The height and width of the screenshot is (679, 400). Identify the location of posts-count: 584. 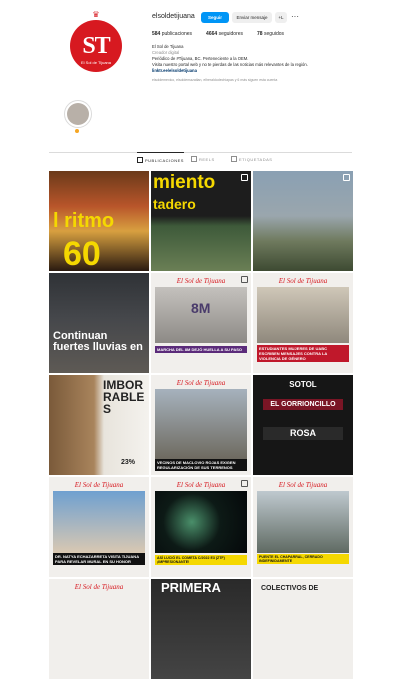
(156, 34).